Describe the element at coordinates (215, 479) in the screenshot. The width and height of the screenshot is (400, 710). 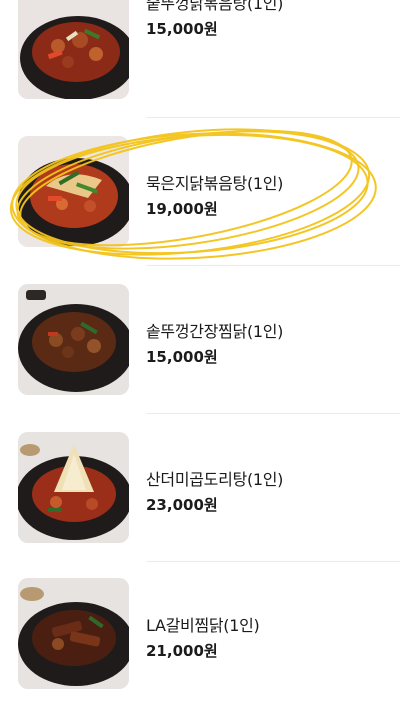
I see `item-name: 산더미곱도리탕(1인)` at that location.